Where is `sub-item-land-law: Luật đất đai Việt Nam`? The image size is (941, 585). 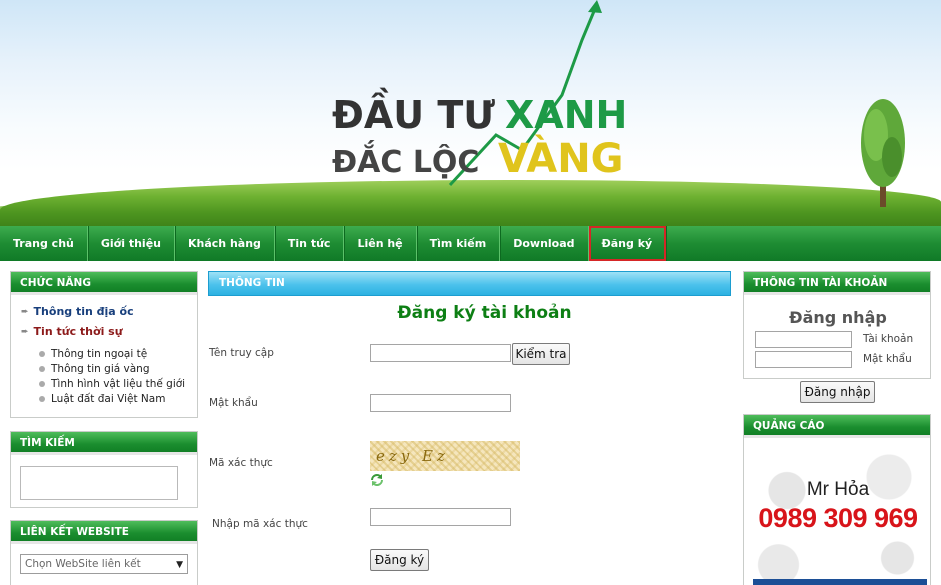 sub-item-land-law: Luật đất đai Việt Nam is located at coordinates (118, 398).